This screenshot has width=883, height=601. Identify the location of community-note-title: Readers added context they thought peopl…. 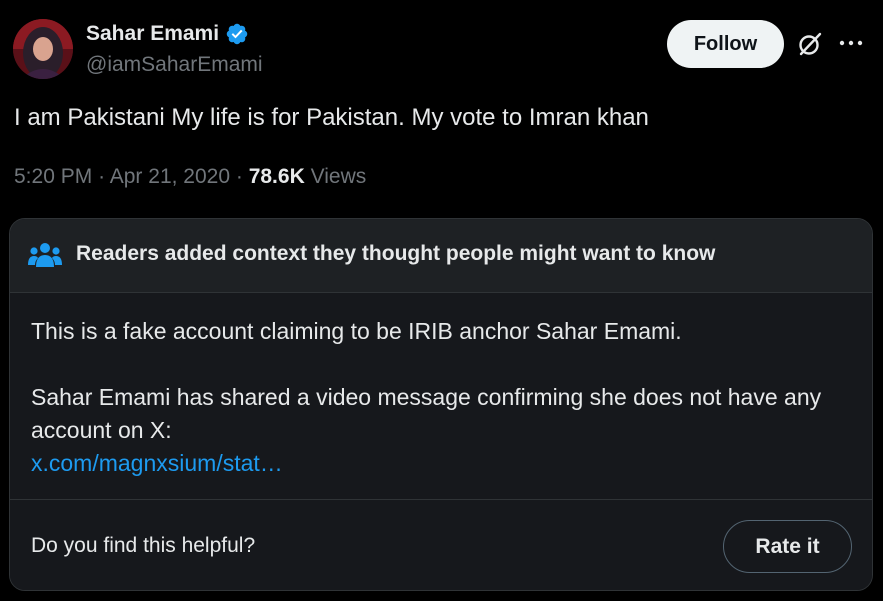
(396, 253).